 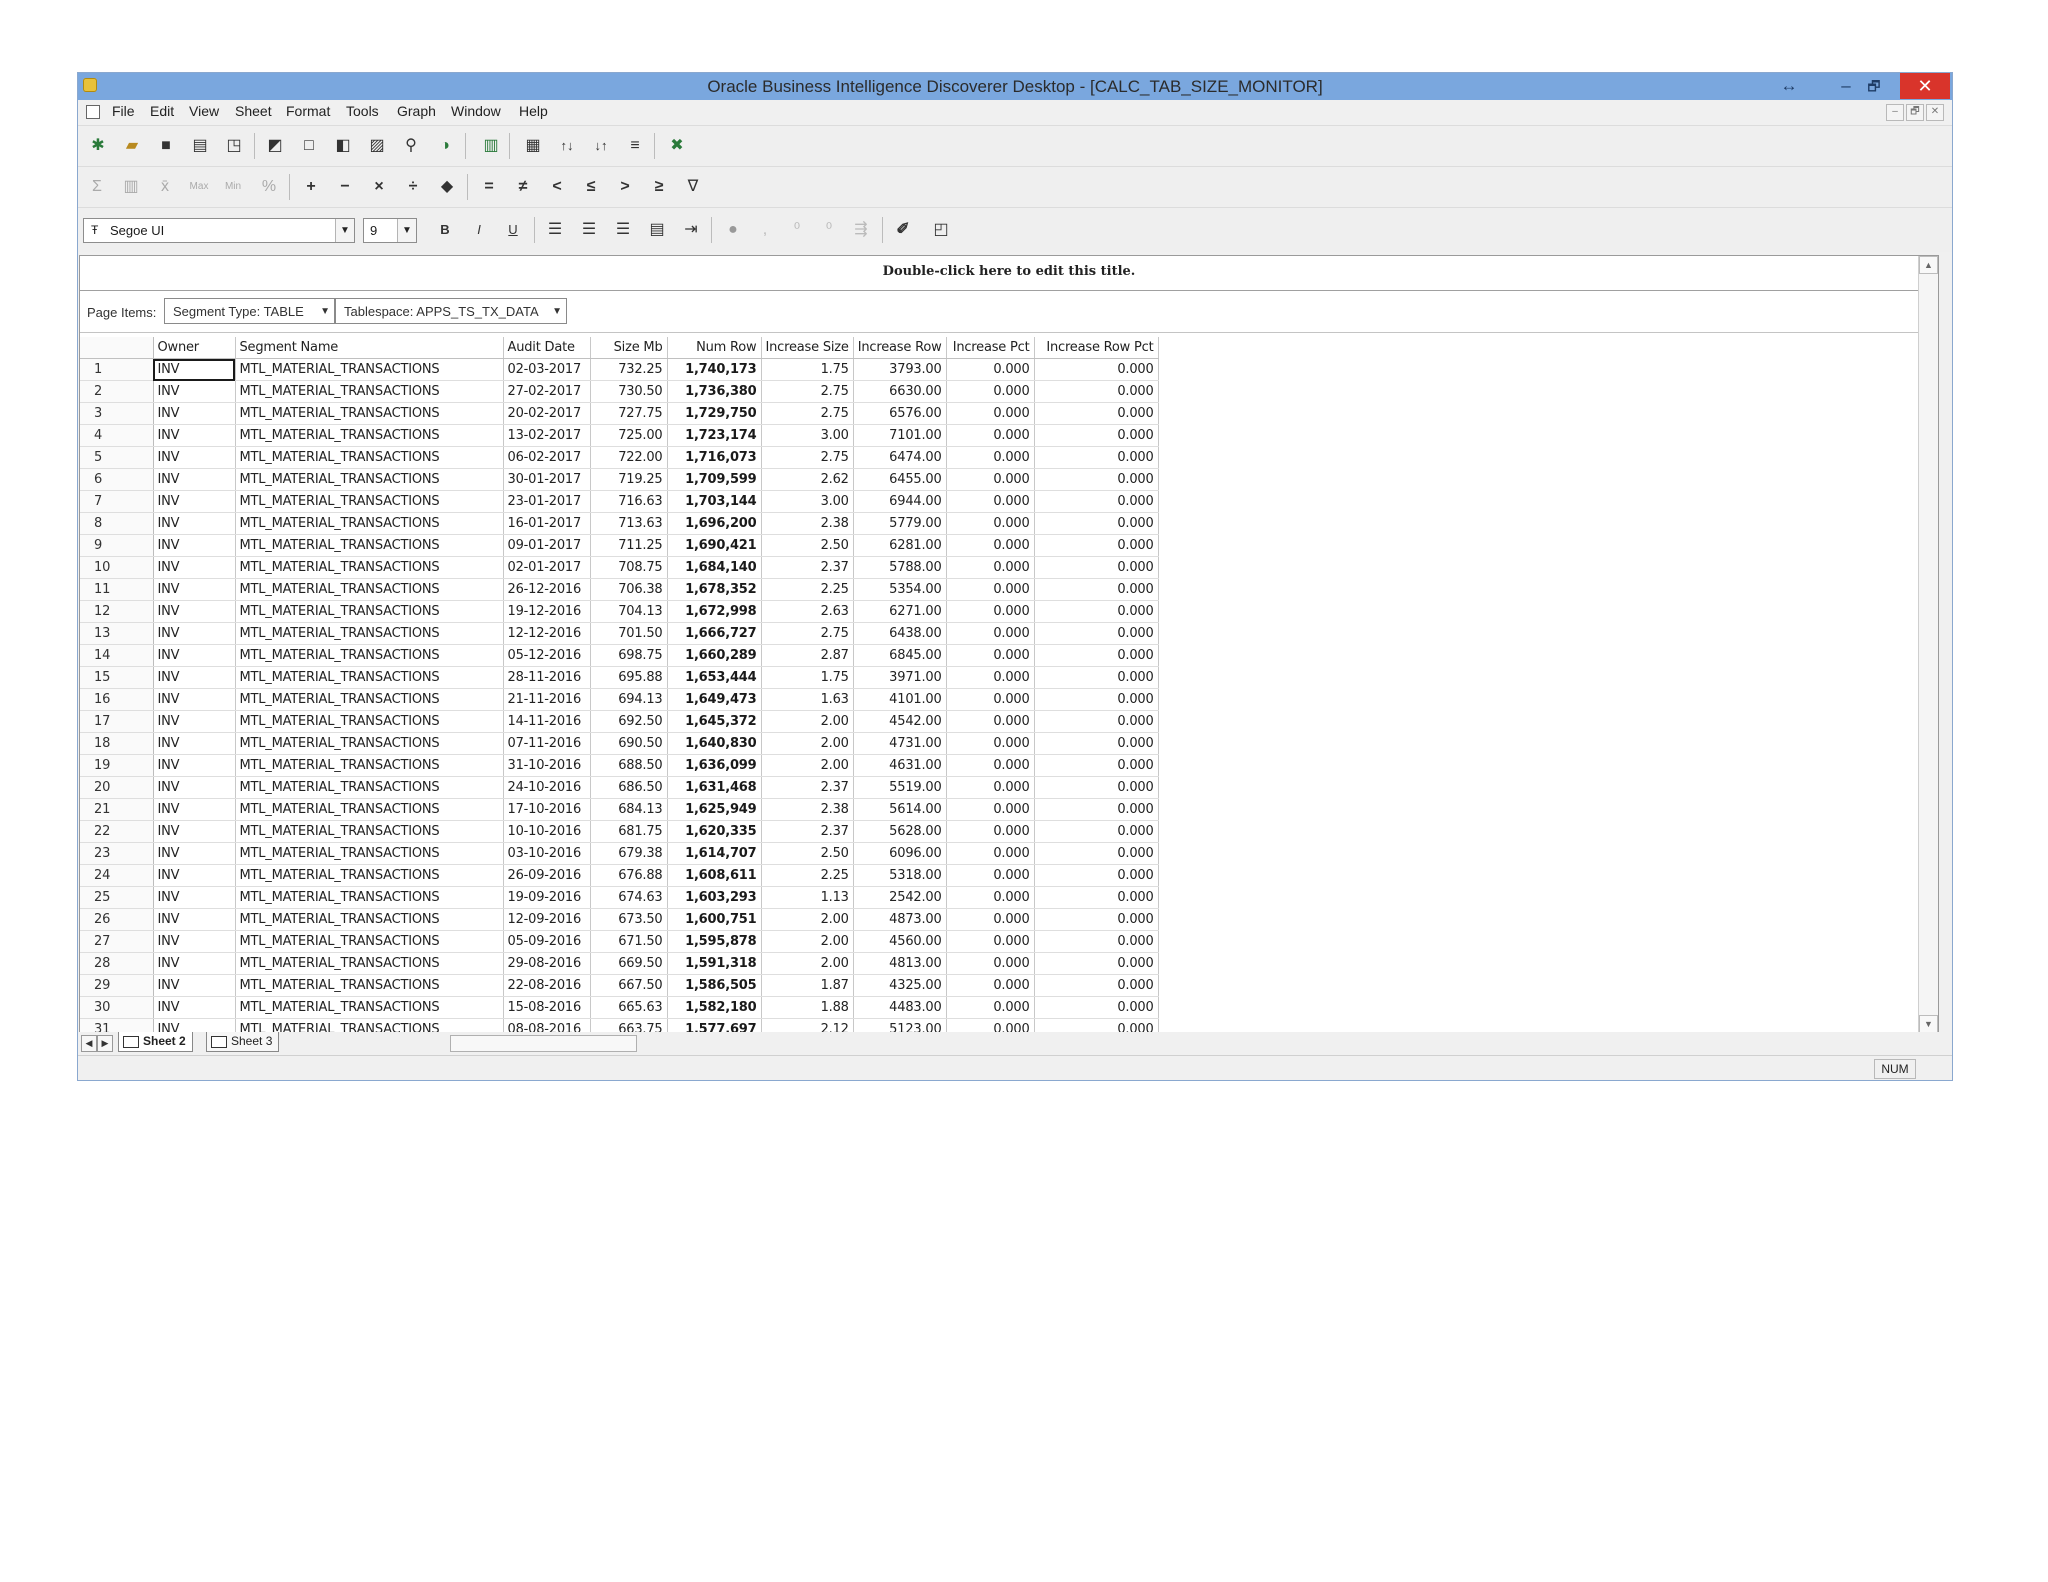 What do you see at coordinates (900, 963) in the screenshot?
I see `cell-increase-row: 4813.00` at bounding box center [900, 963].